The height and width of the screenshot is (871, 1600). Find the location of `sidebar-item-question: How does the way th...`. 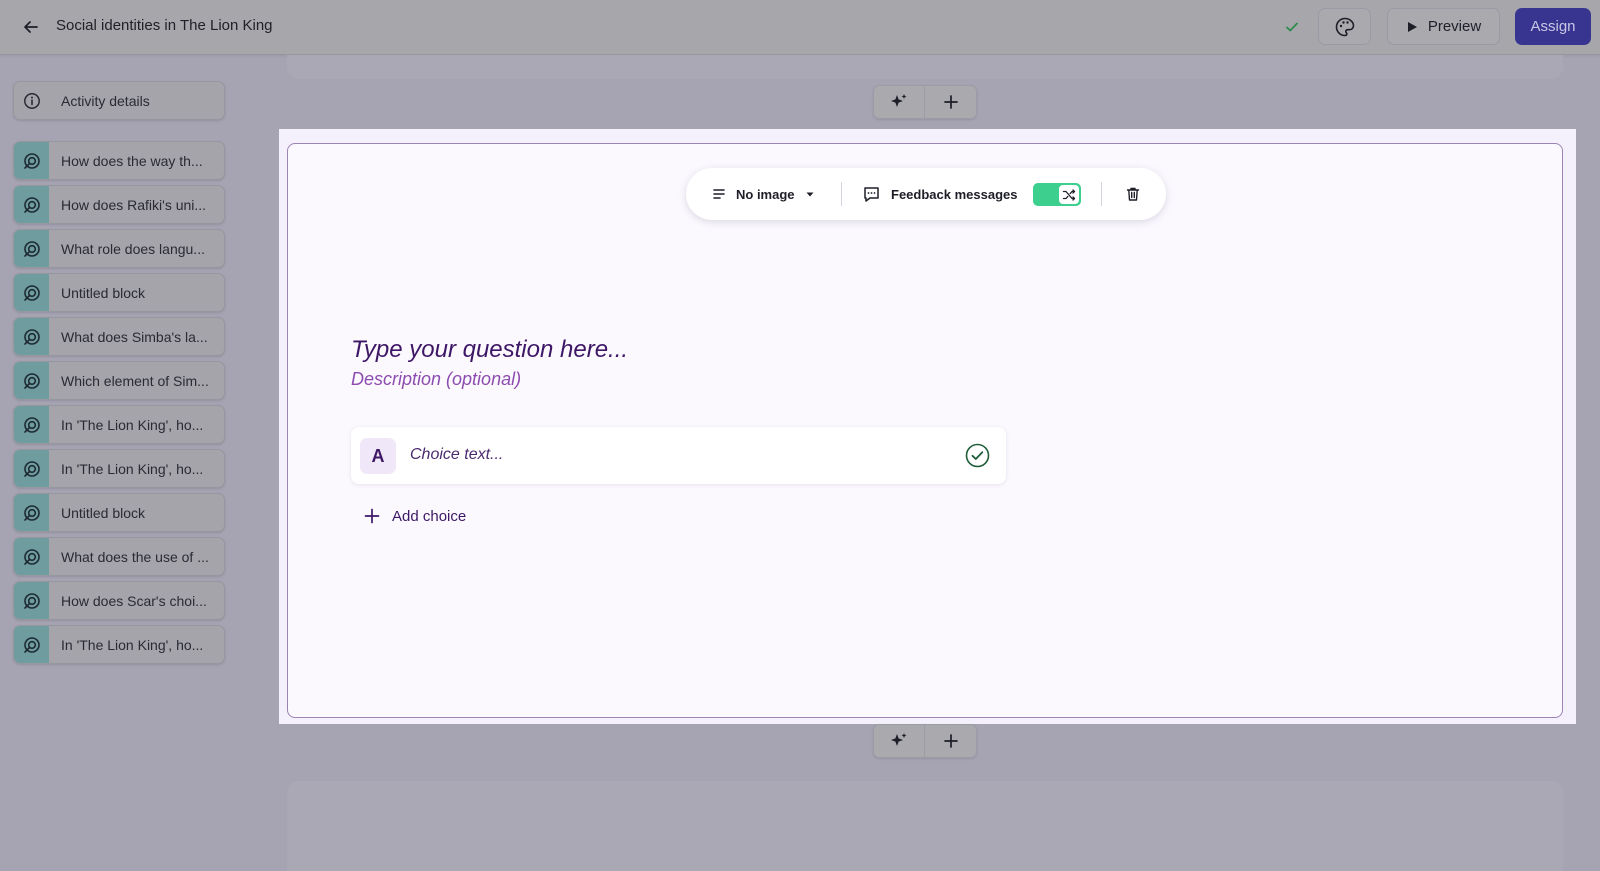

sidebar-item-question: How does the way th... is located at coordinates (119, 160).